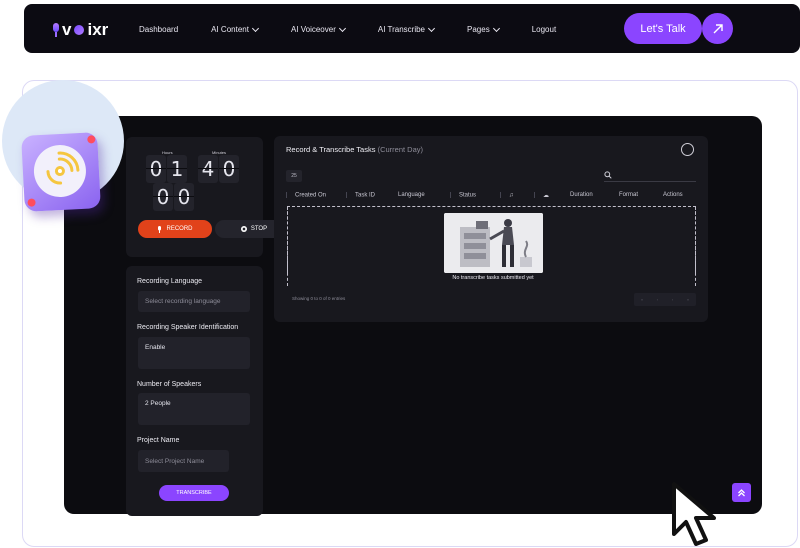 Image resolution: width=800 pixels, height=548 pixels. I want to click on cloud-download-icon: ☁, so click(546, 196).